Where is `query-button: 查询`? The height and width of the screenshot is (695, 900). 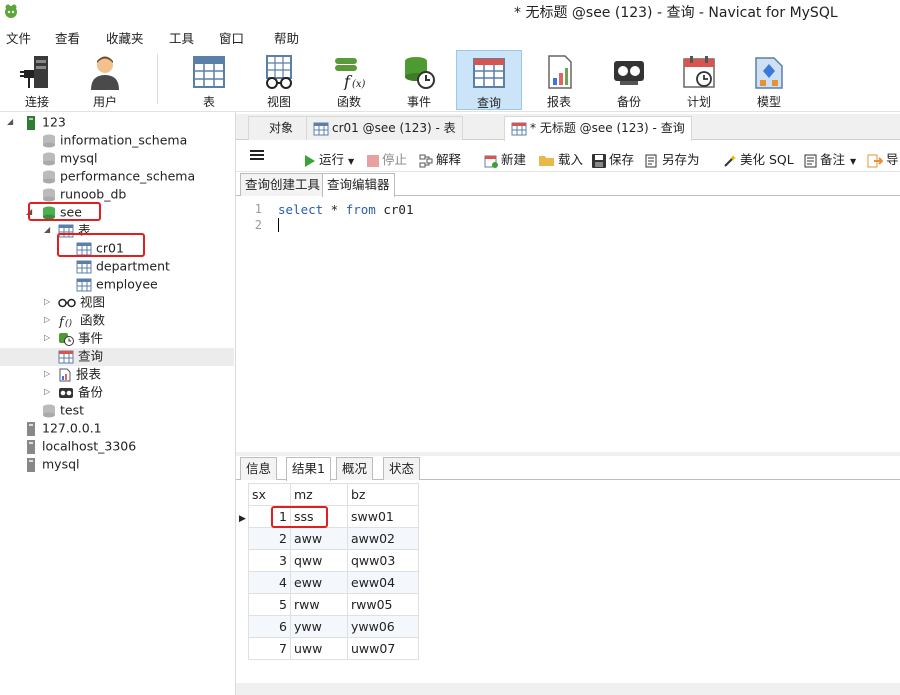
query-button: 查询 is located at coordinates (489, 80).